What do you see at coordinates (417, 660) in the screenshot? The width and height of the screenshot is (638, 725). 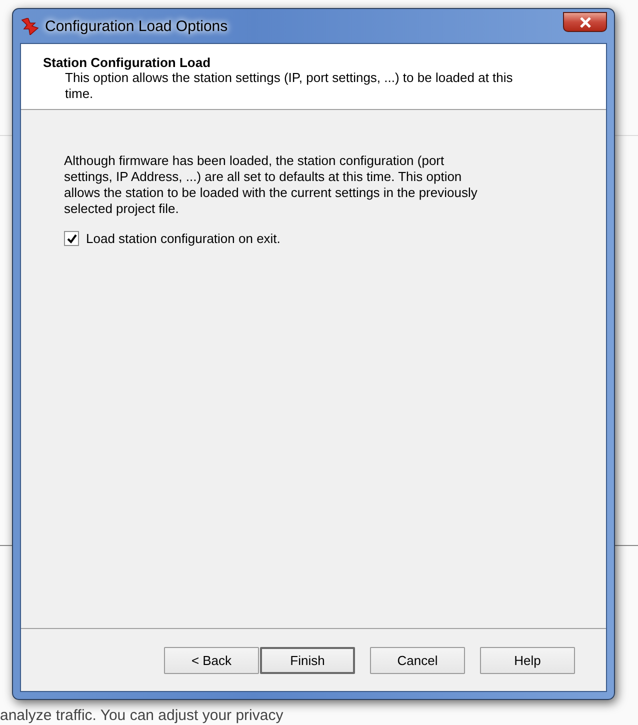 I see `dialog-button: Cancel` at bounding box center [417, 660].